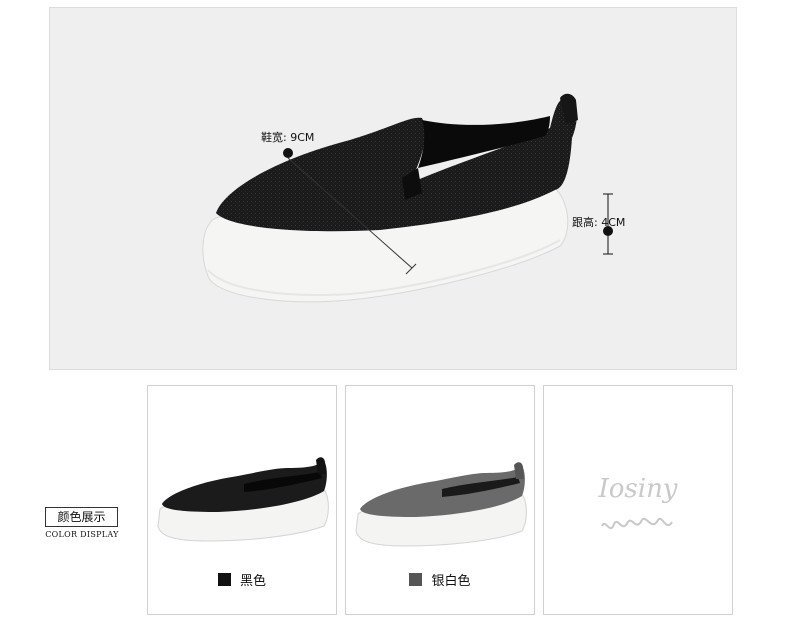  What do you see at coordinates (252, 581) in the screenshot?
I see `color-label-black: 黑色` at bounding box center [252, 581].